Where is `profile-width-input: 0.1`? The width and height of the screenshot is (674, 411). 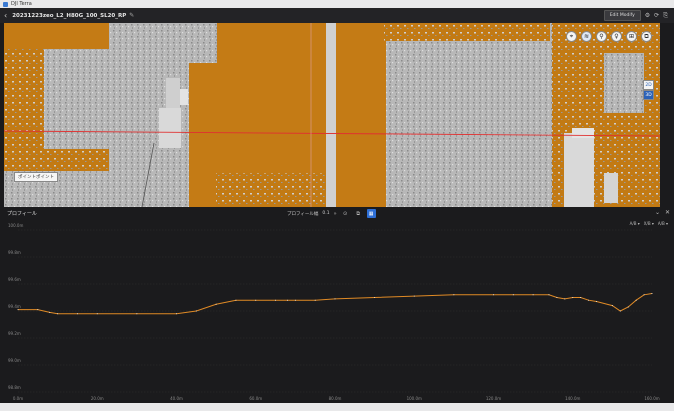 profile-width-input: 0.1 is located at coordinates (325, 213).